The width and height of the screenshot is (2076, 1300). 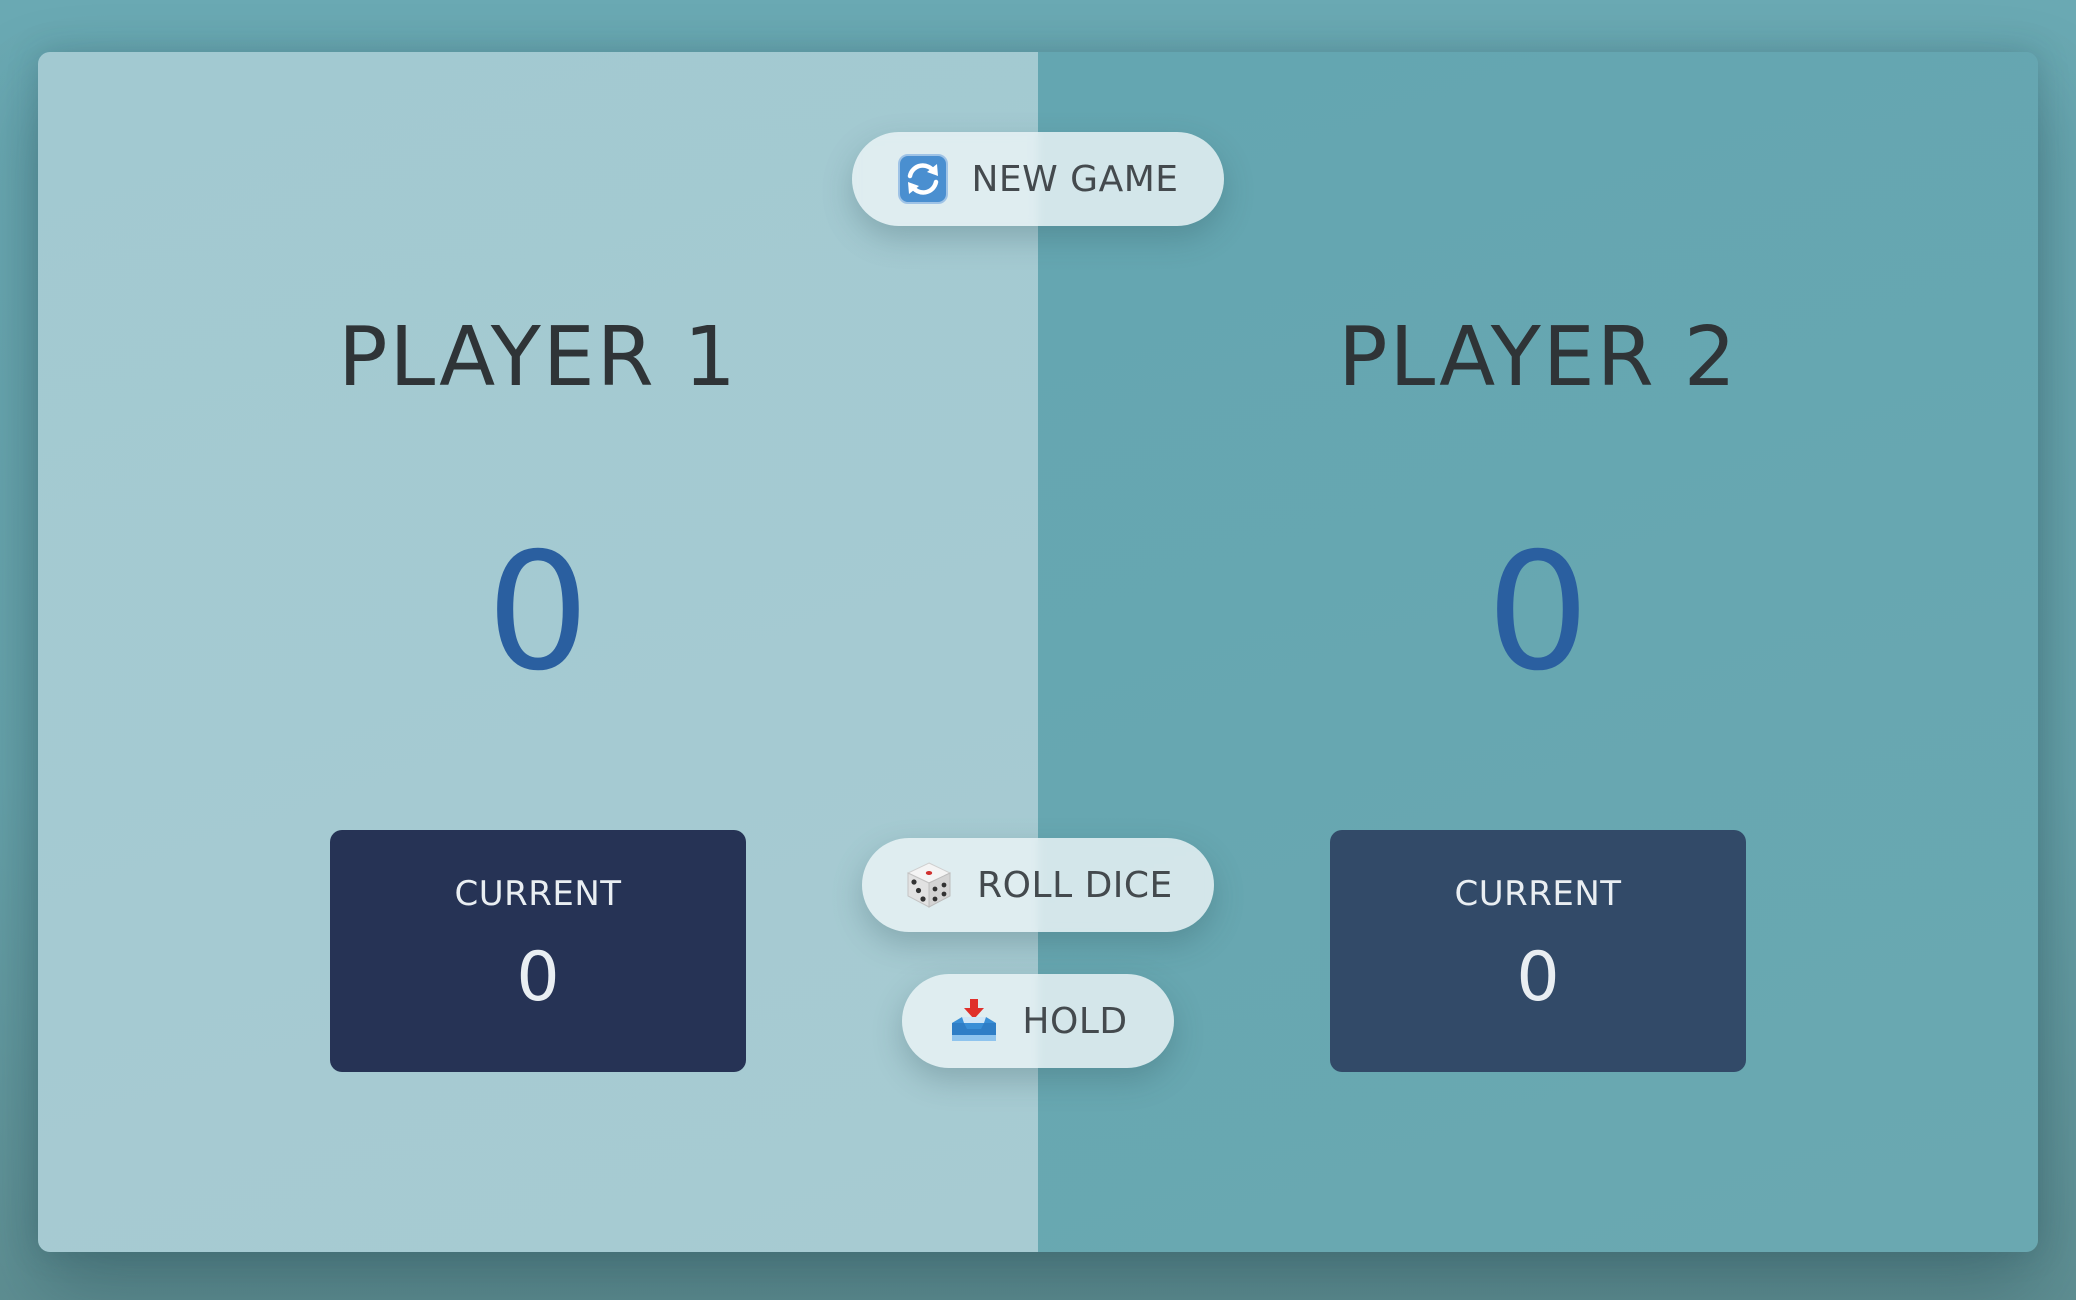 I want to click on player-2-current-score: 0, so click(x=1538, y=977).